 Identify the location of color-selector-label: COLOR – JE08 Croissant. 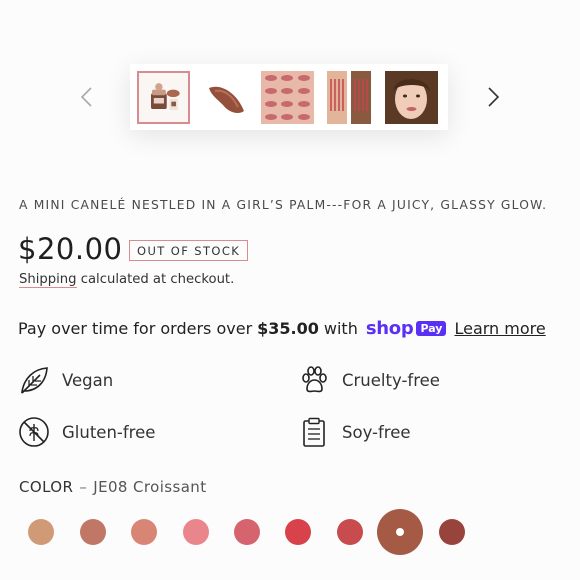
(112, 487).